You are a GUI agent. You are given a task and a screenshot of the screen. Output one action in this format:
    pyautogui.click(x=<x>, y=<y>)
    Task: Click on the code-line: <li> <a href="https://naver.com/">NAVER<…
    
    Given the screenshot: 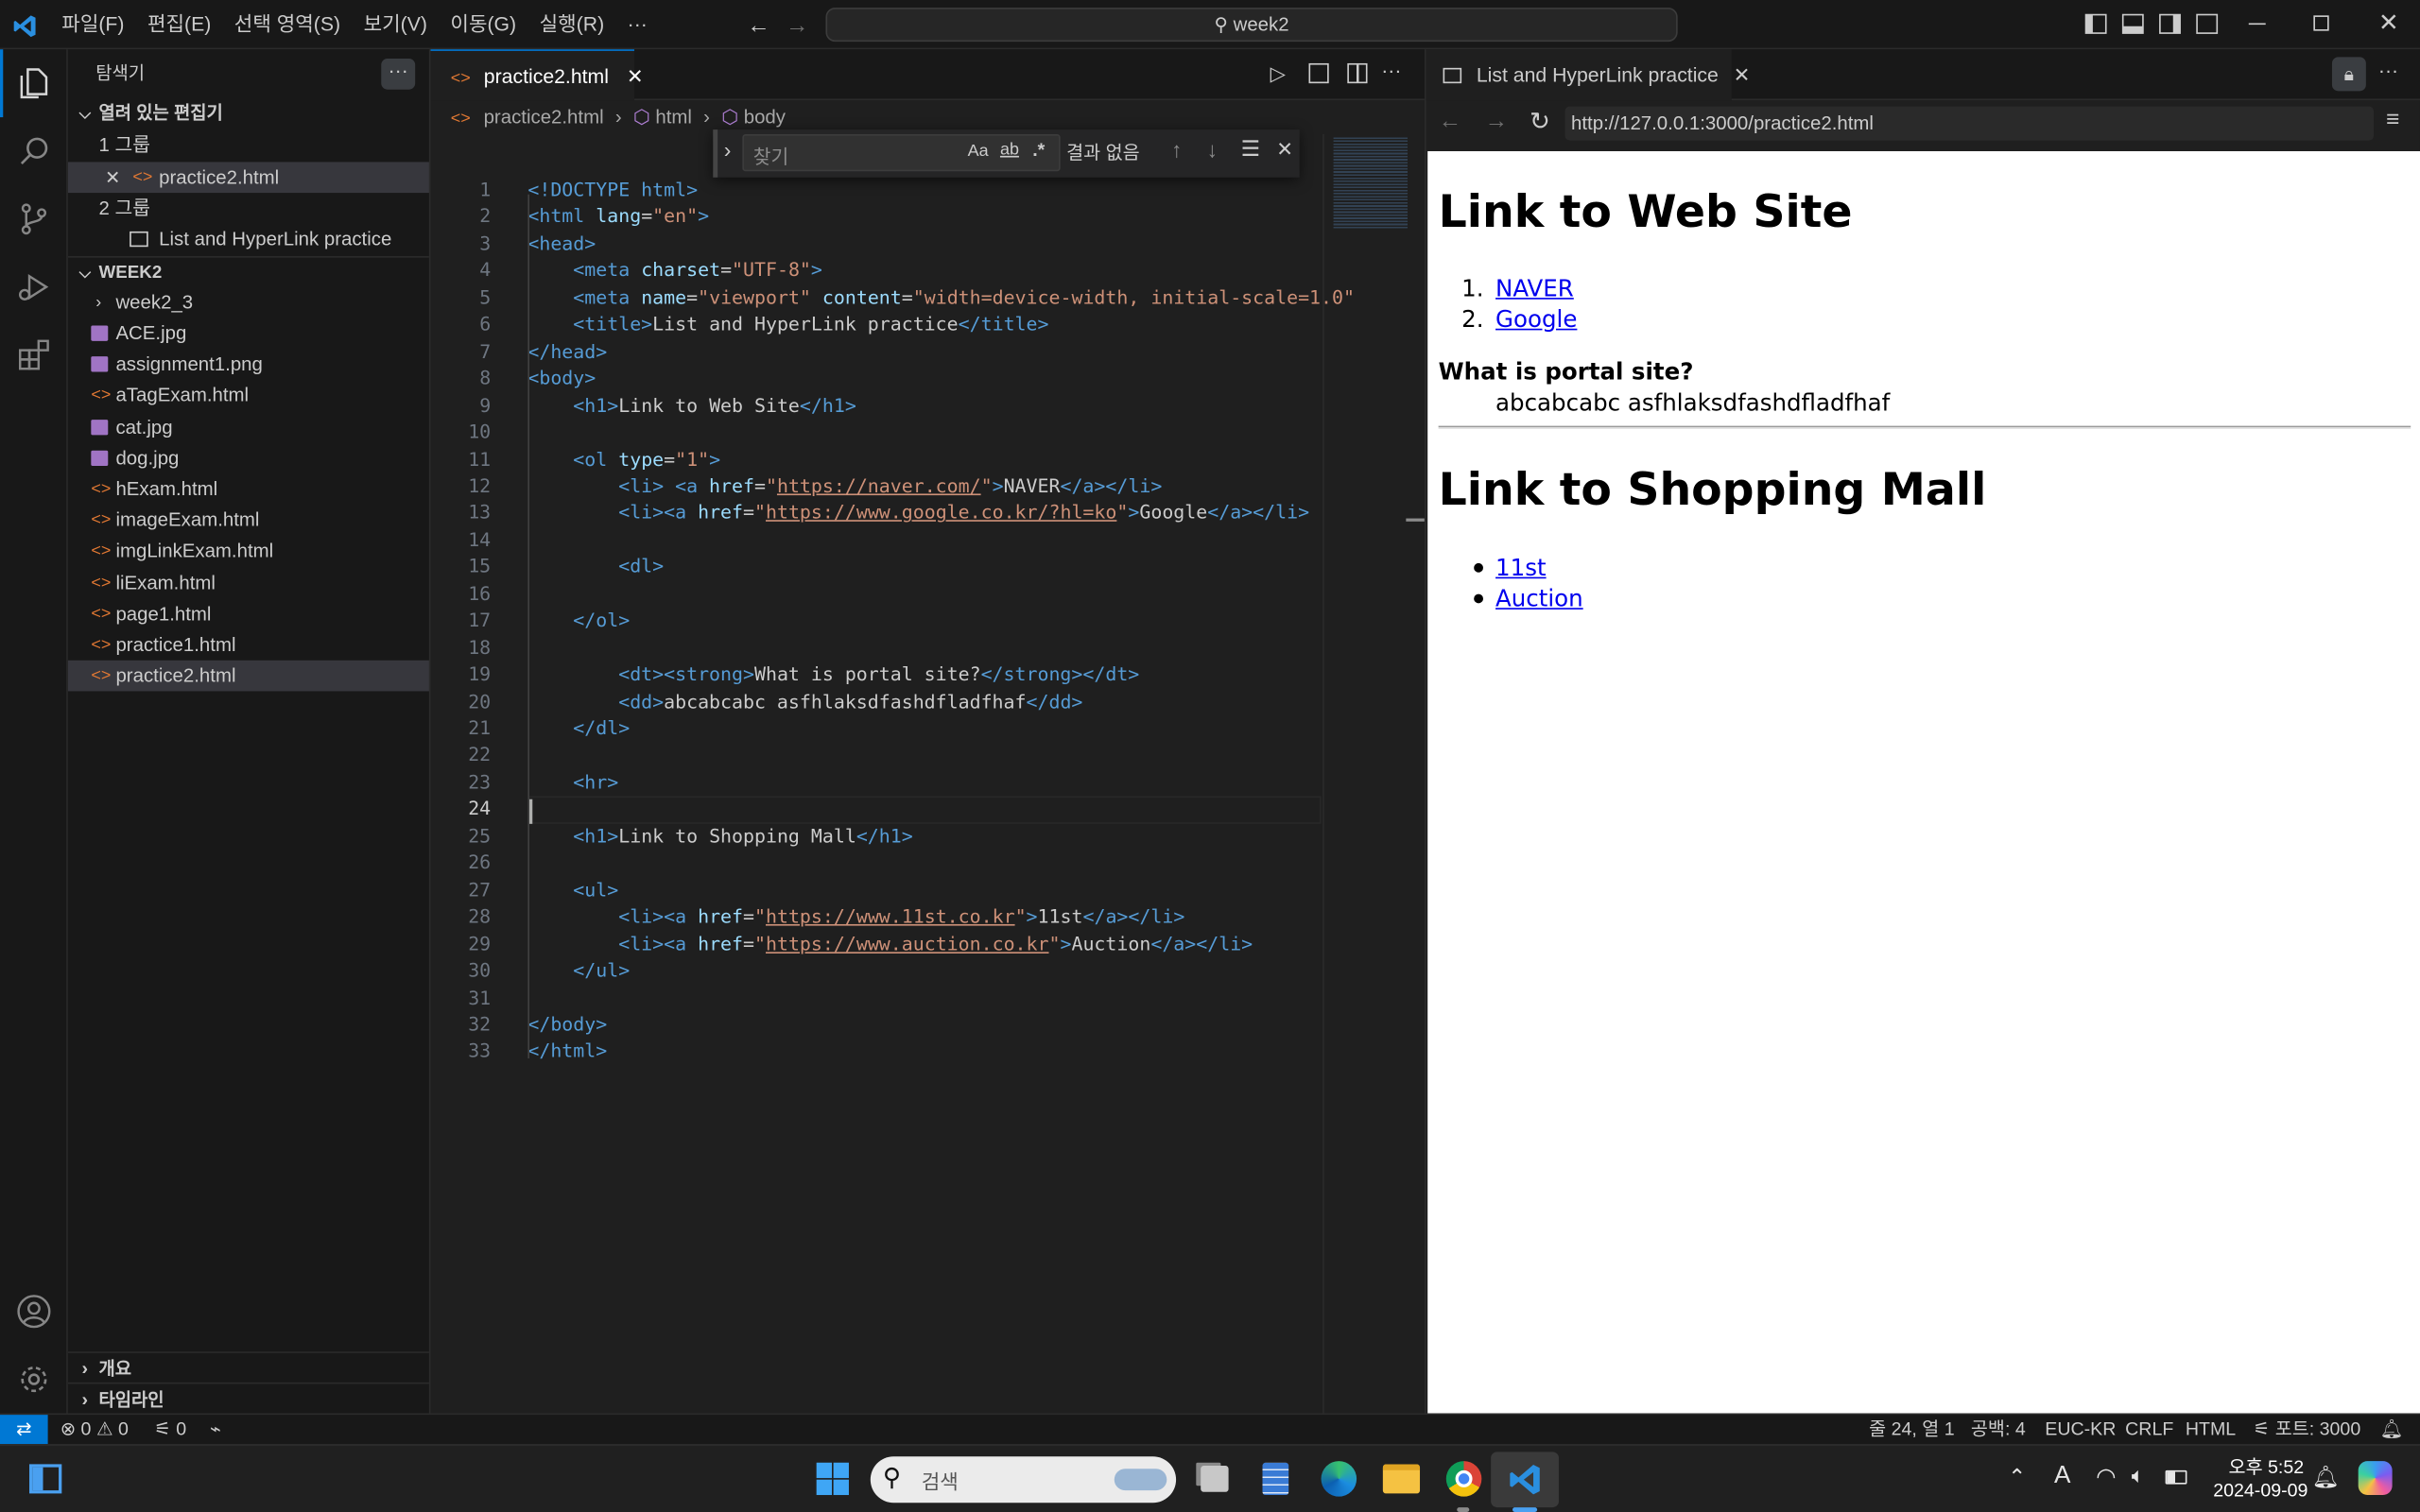 What is the action you would take?
    pyautogui.click(x=845, y=487)
    